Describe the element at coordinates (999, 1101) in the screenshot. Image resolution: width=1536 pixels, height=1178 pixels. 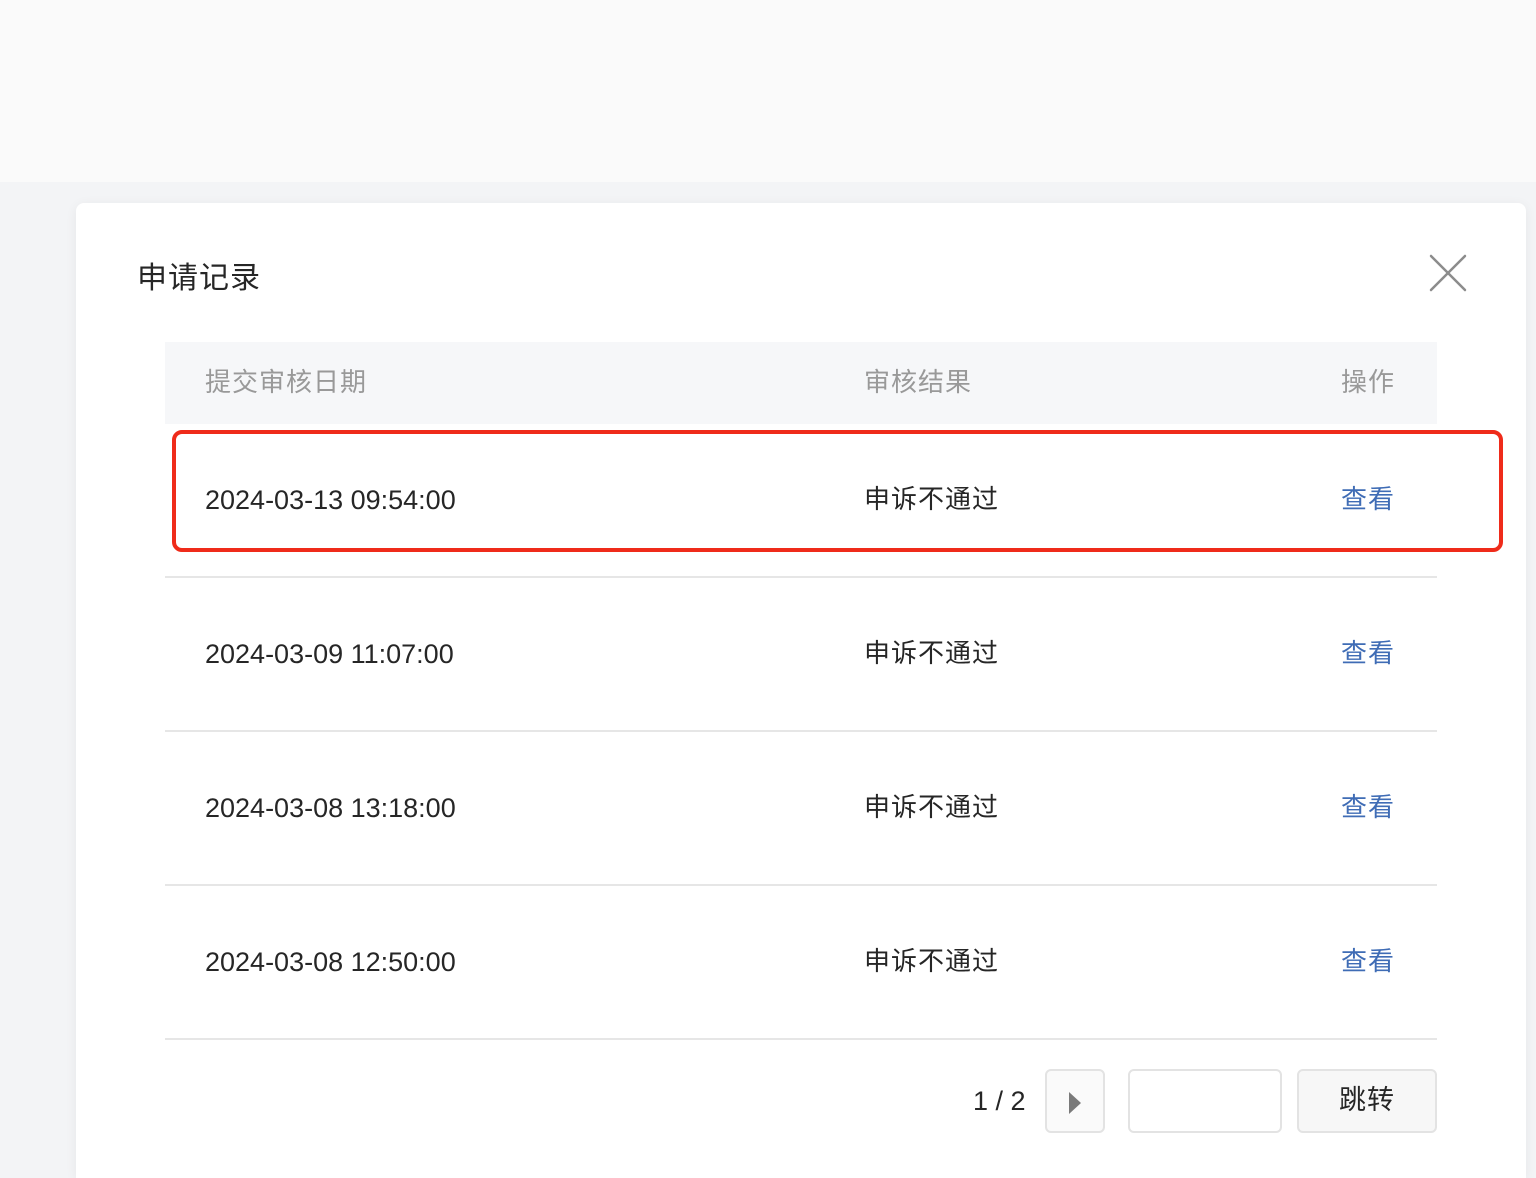
I see `page-indicator: 1 / 2` at that location.